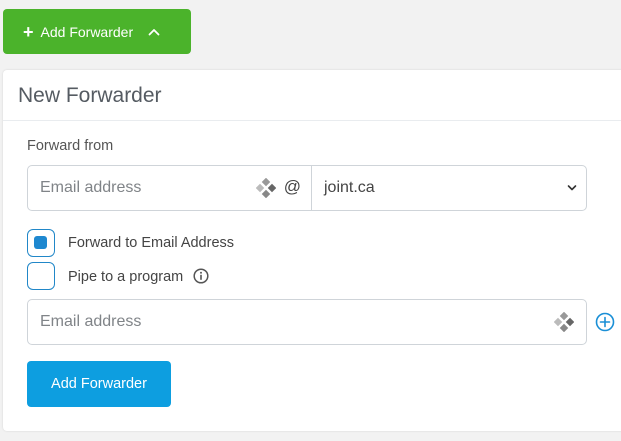  I want to click on plus-icon: +, so click(28, 31).